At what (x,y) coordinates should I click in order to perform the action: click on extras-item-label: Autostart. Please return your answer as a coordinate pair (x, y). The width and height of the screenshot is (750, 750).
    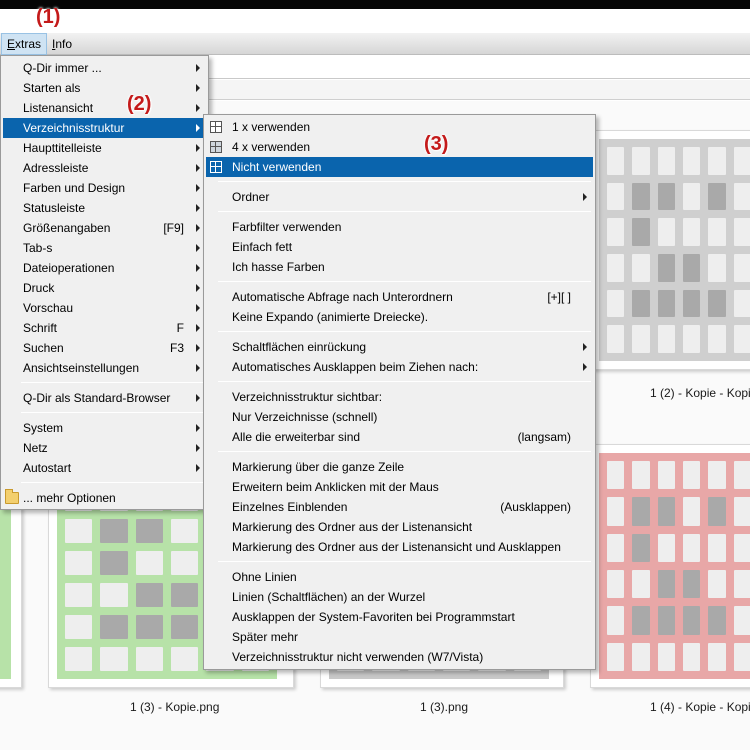
    Looking at the image, I should click on (47, 468).